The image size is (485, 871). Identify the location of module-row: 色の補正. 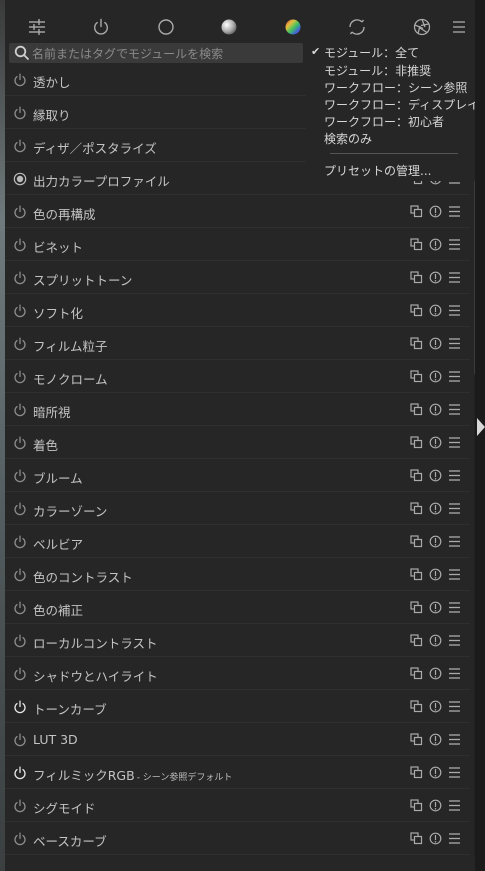
(237, 608).